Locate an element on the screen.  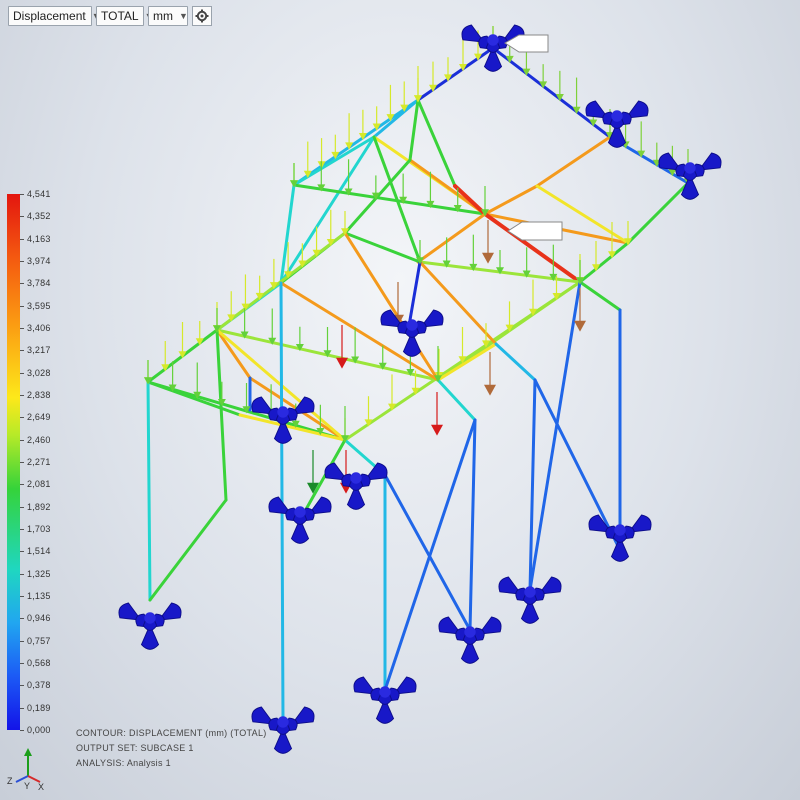
axis-triad: Z Y X is located at coordinates (25, 769).